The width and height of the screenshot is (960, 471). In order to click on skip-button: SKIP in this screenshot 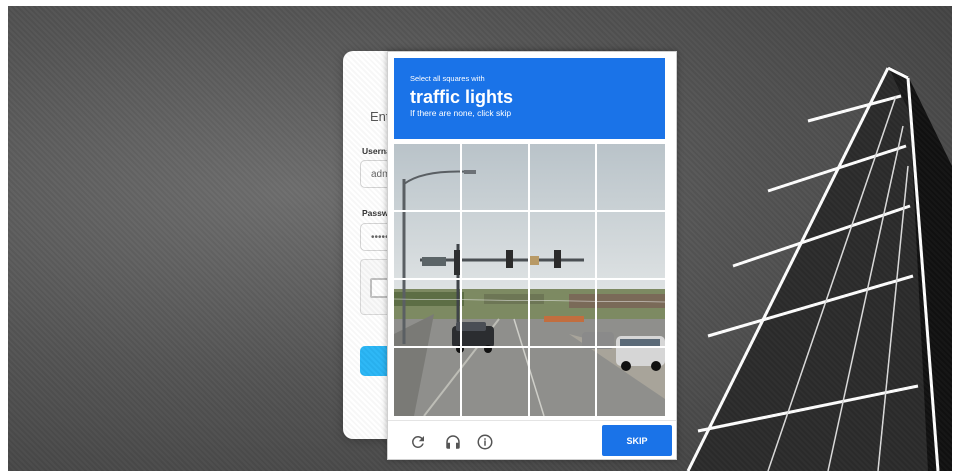, I will do `click(637, 440)`.